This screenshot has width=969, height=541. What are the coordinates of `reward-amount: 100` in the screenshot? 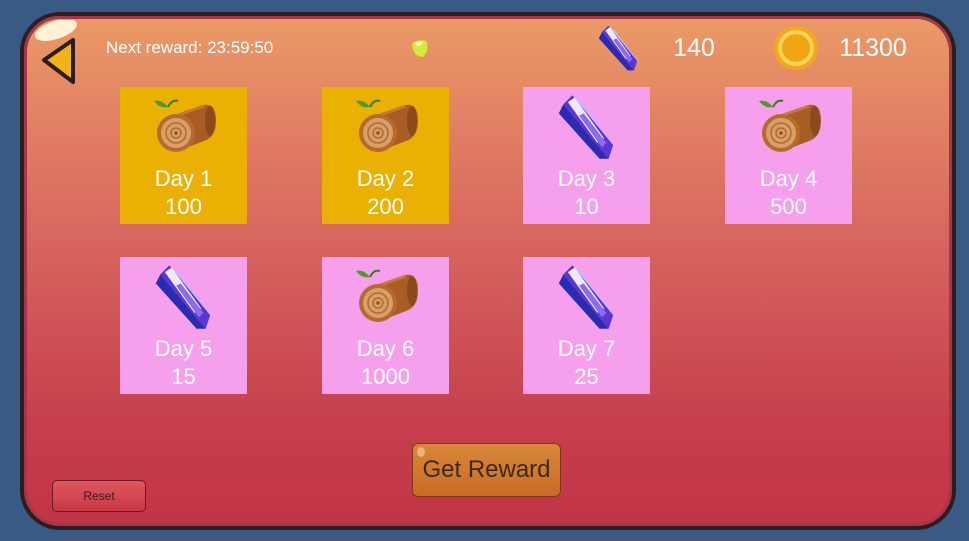 It's located at (183, 206).